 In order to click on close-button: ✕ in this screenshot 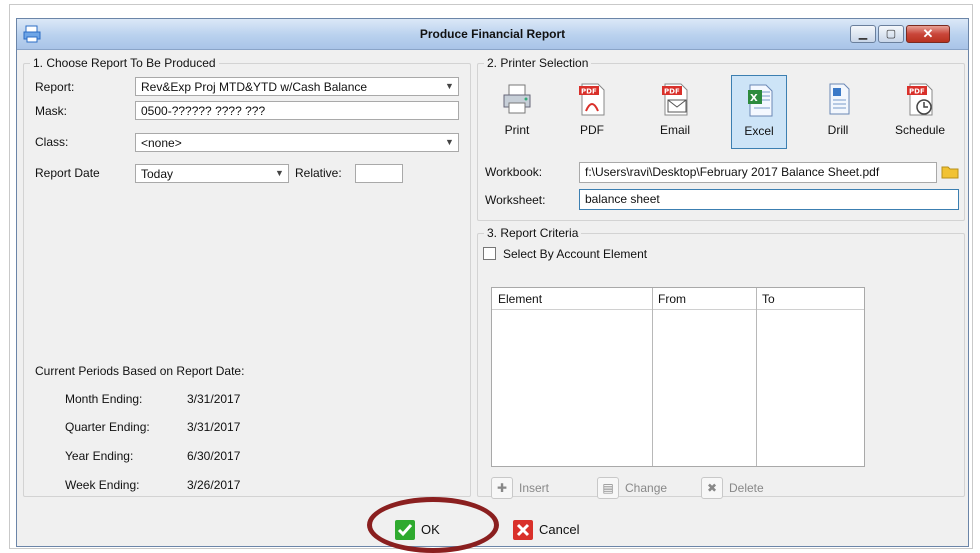, I will do `click(928, 34)`.